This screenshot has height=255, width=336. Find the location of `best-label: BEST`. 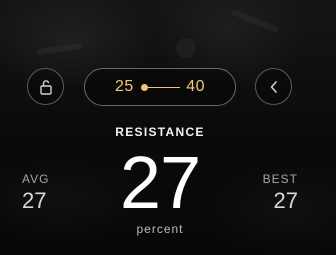

best-label: BEST is located at coordinates (280, 179).